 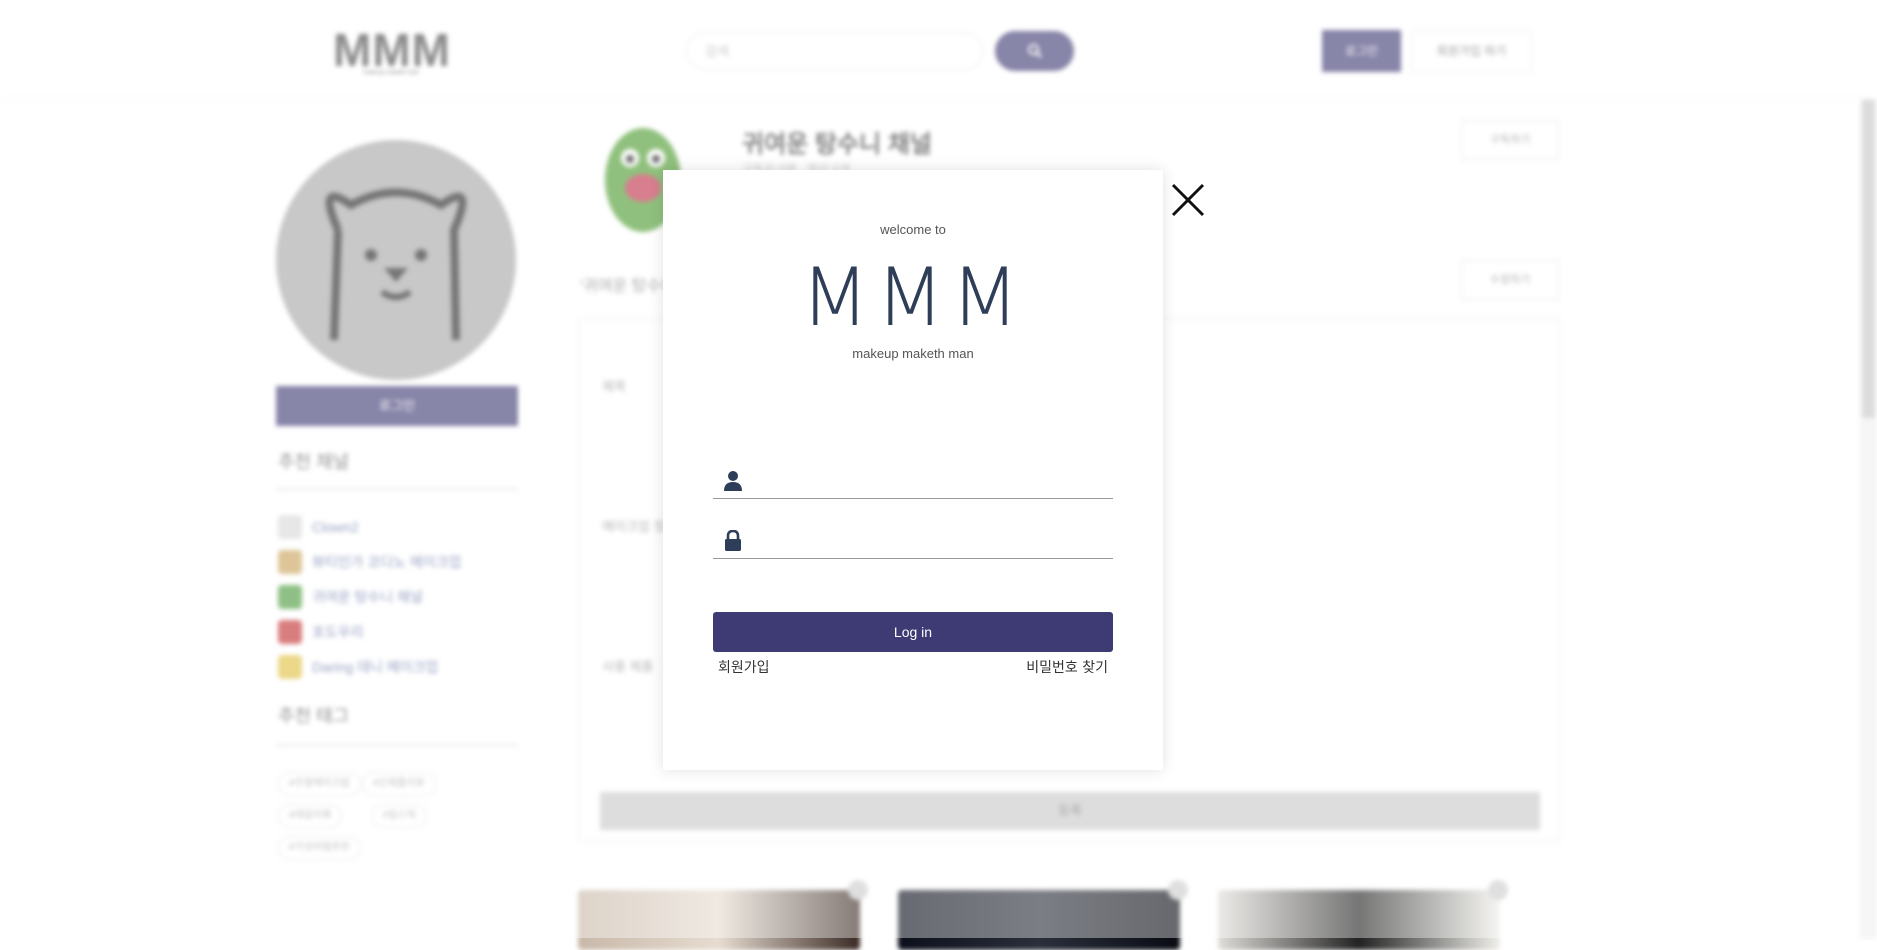 What do you see at coordinates (744, 667) in the screenshot?
I see `signup-link: 회원가입` at bounding box center [744, 667].